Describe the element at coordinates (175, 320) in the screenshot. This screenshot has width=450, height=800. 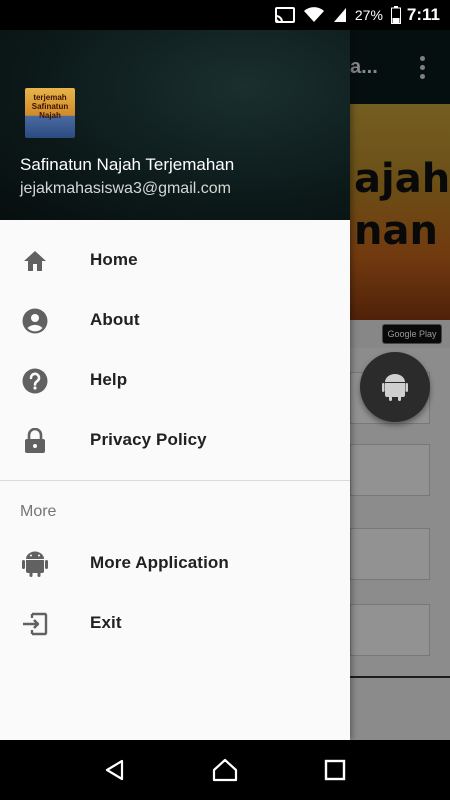
I see `menu-item-about: About` at that location.